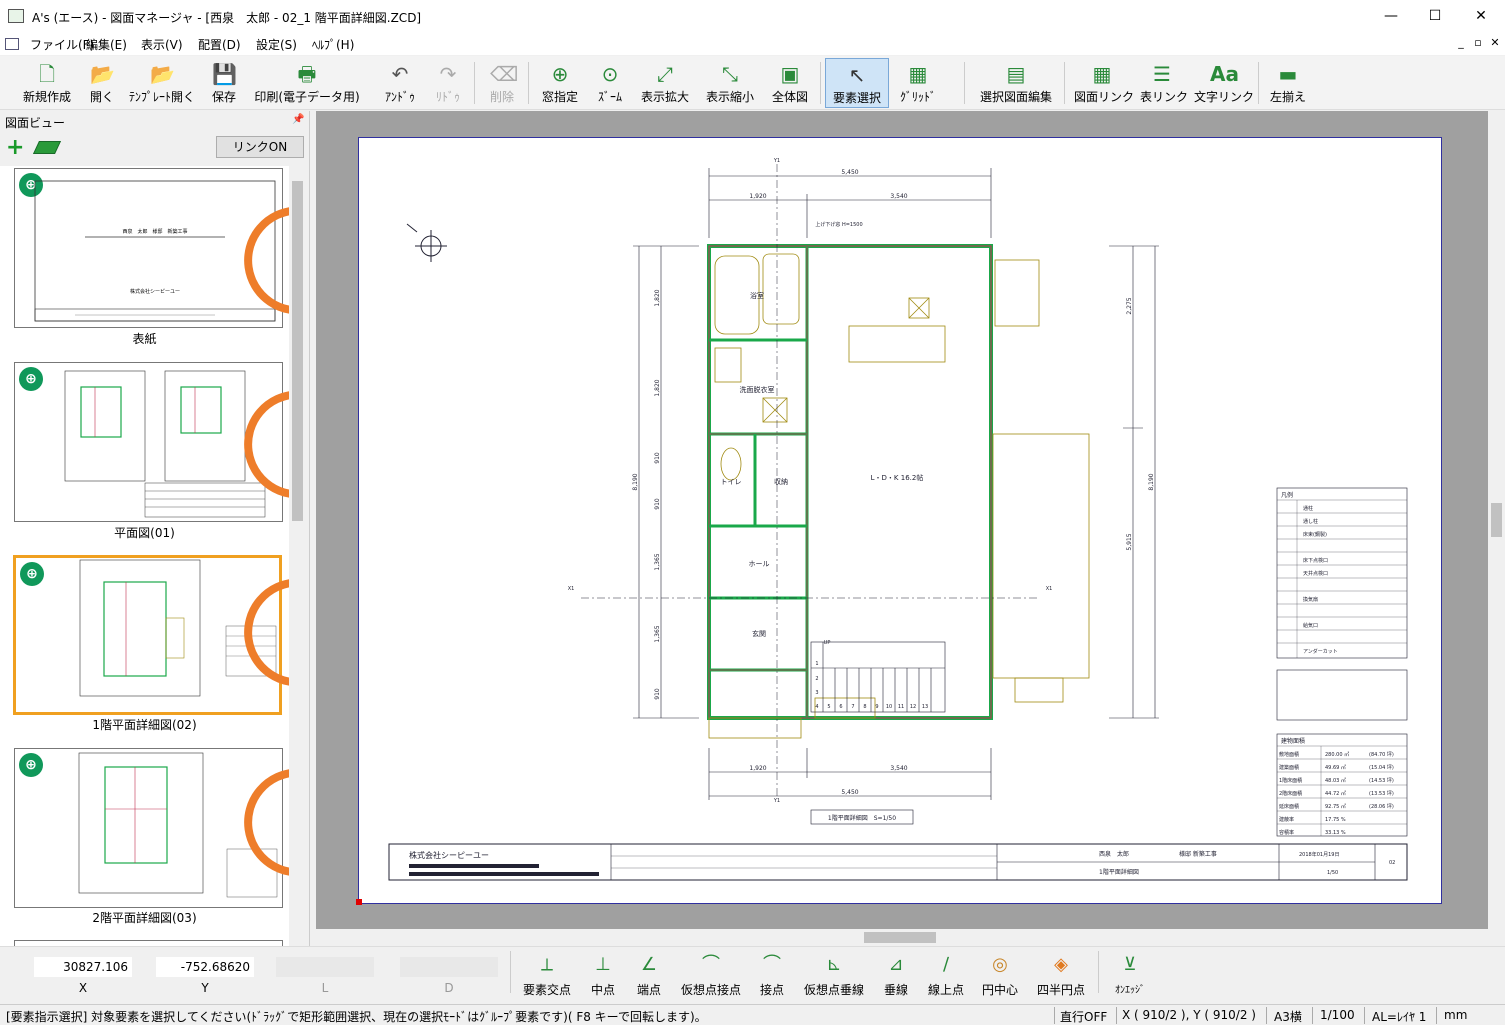  What do you see at coordinates (897, 477) in the screenshot?
I see `room-ldk: L・D・K 16.2帖` at bounding box center [897, 477].